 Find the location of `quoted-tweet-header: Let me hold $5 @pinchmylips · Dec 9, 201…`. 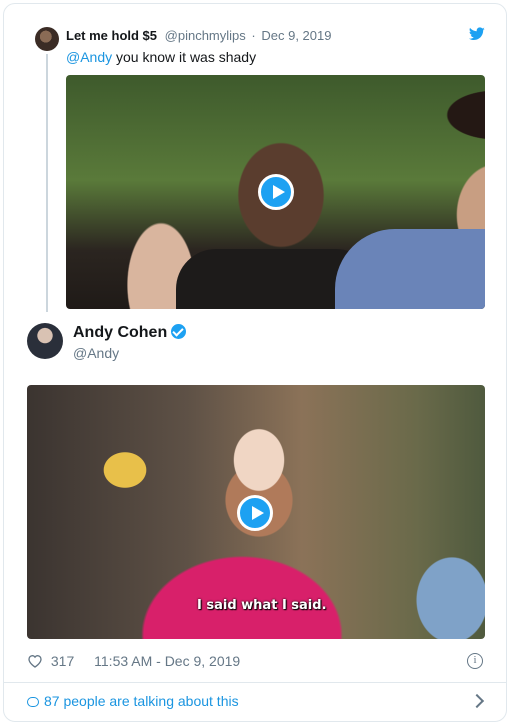

quoted-tweet-header: Let me hold $5 @pinchmylips · Dec 9, 201… is located at coordinates (198, 36).